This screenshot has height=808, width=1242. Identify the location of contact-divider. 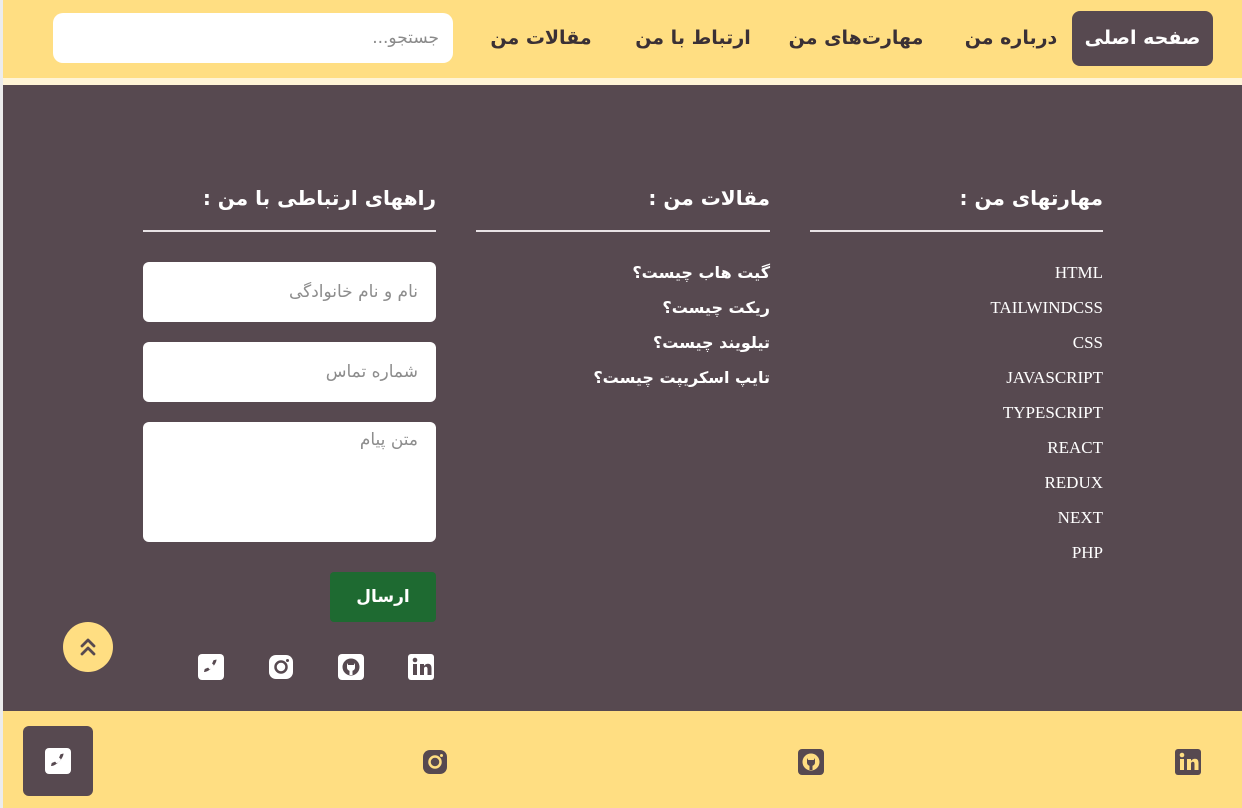
(289, 231).